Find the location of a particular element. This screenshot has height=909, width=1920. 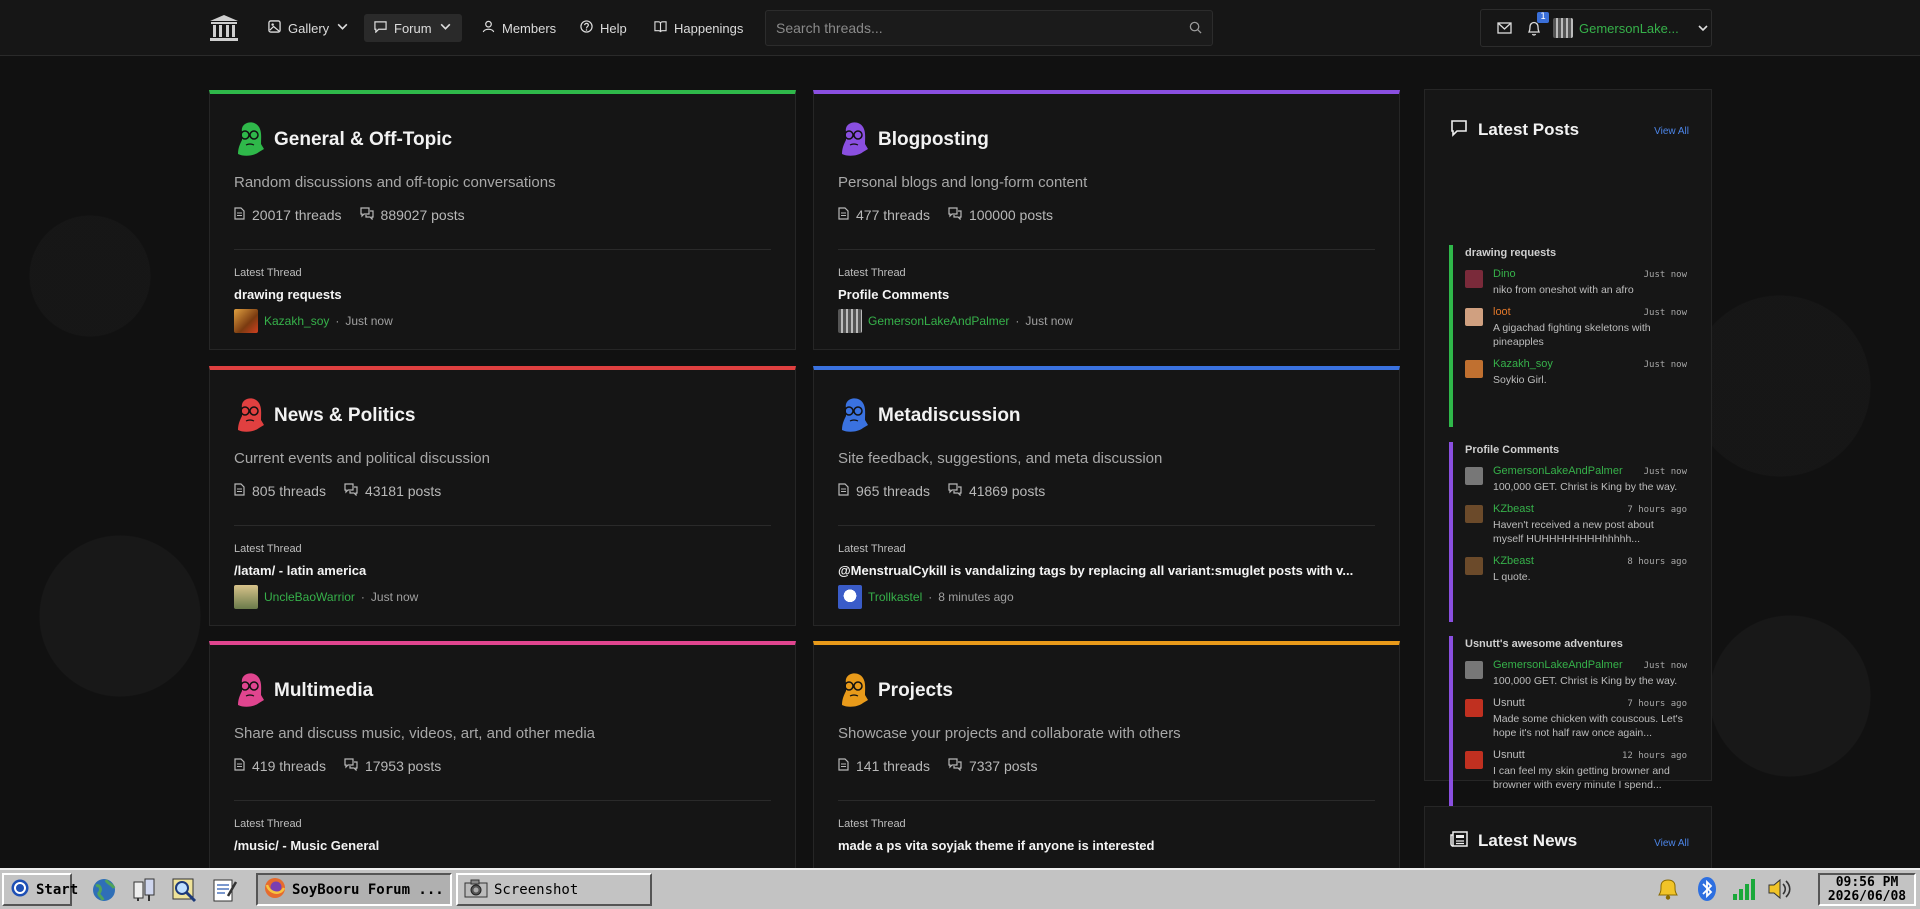

network-icon is located at coordinates (144, 890).